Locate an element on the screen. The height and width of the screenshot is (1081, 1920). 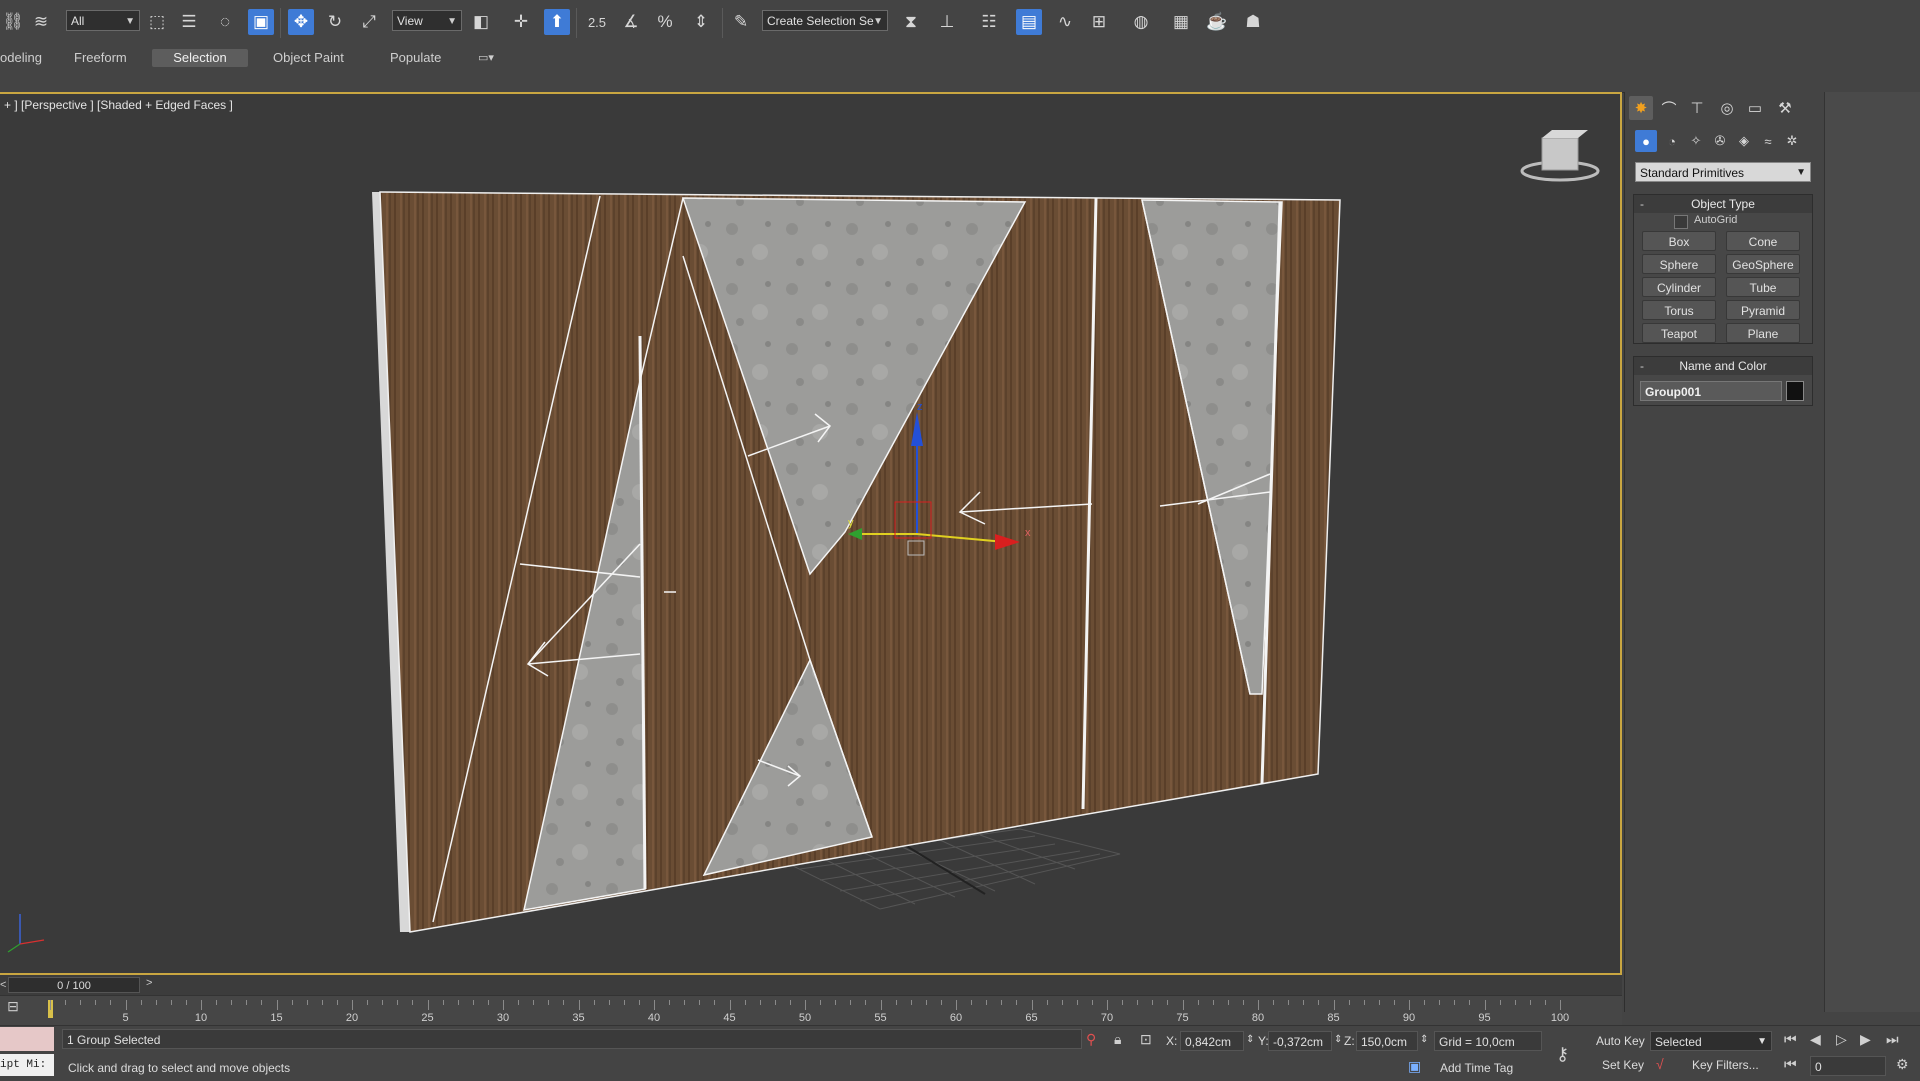
geosphere-button: GeoSphere is located at coordinates (1763, 264).